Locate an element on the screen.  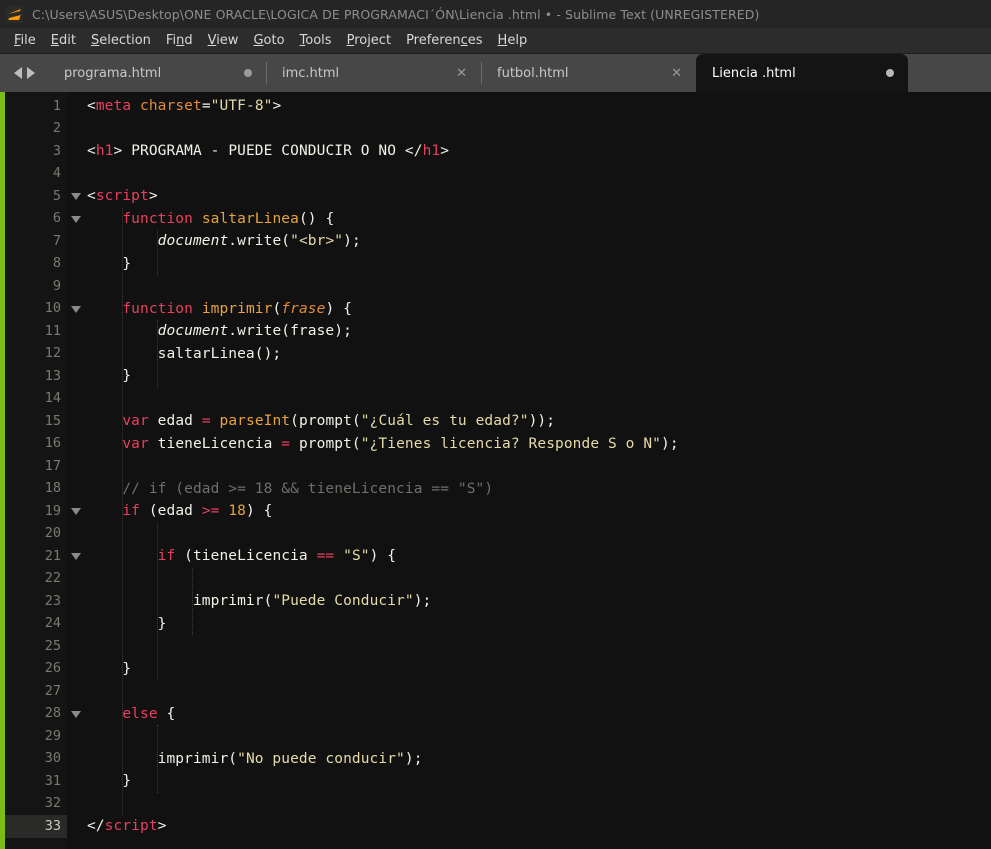
gutter-line-6: 6 is located at coordinates (43, 219).